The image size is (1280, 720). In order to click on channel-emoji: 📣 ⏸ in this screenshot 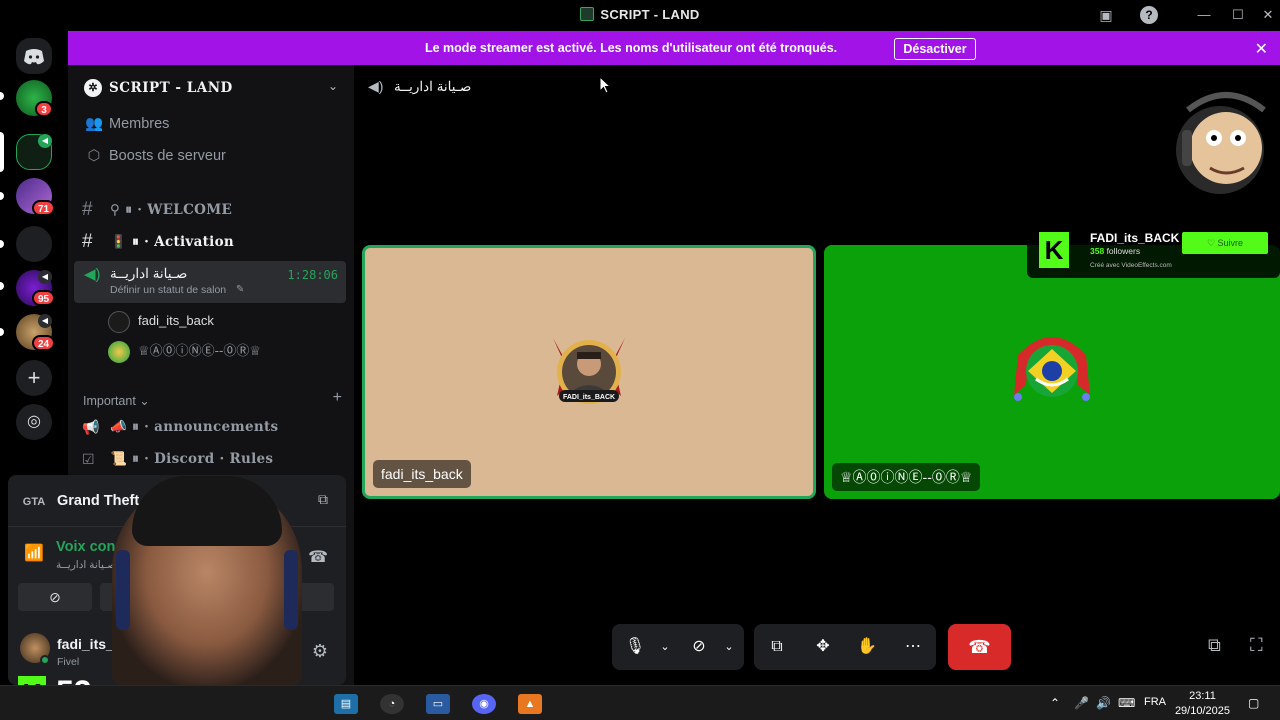, I will do `click(127, 427)`.